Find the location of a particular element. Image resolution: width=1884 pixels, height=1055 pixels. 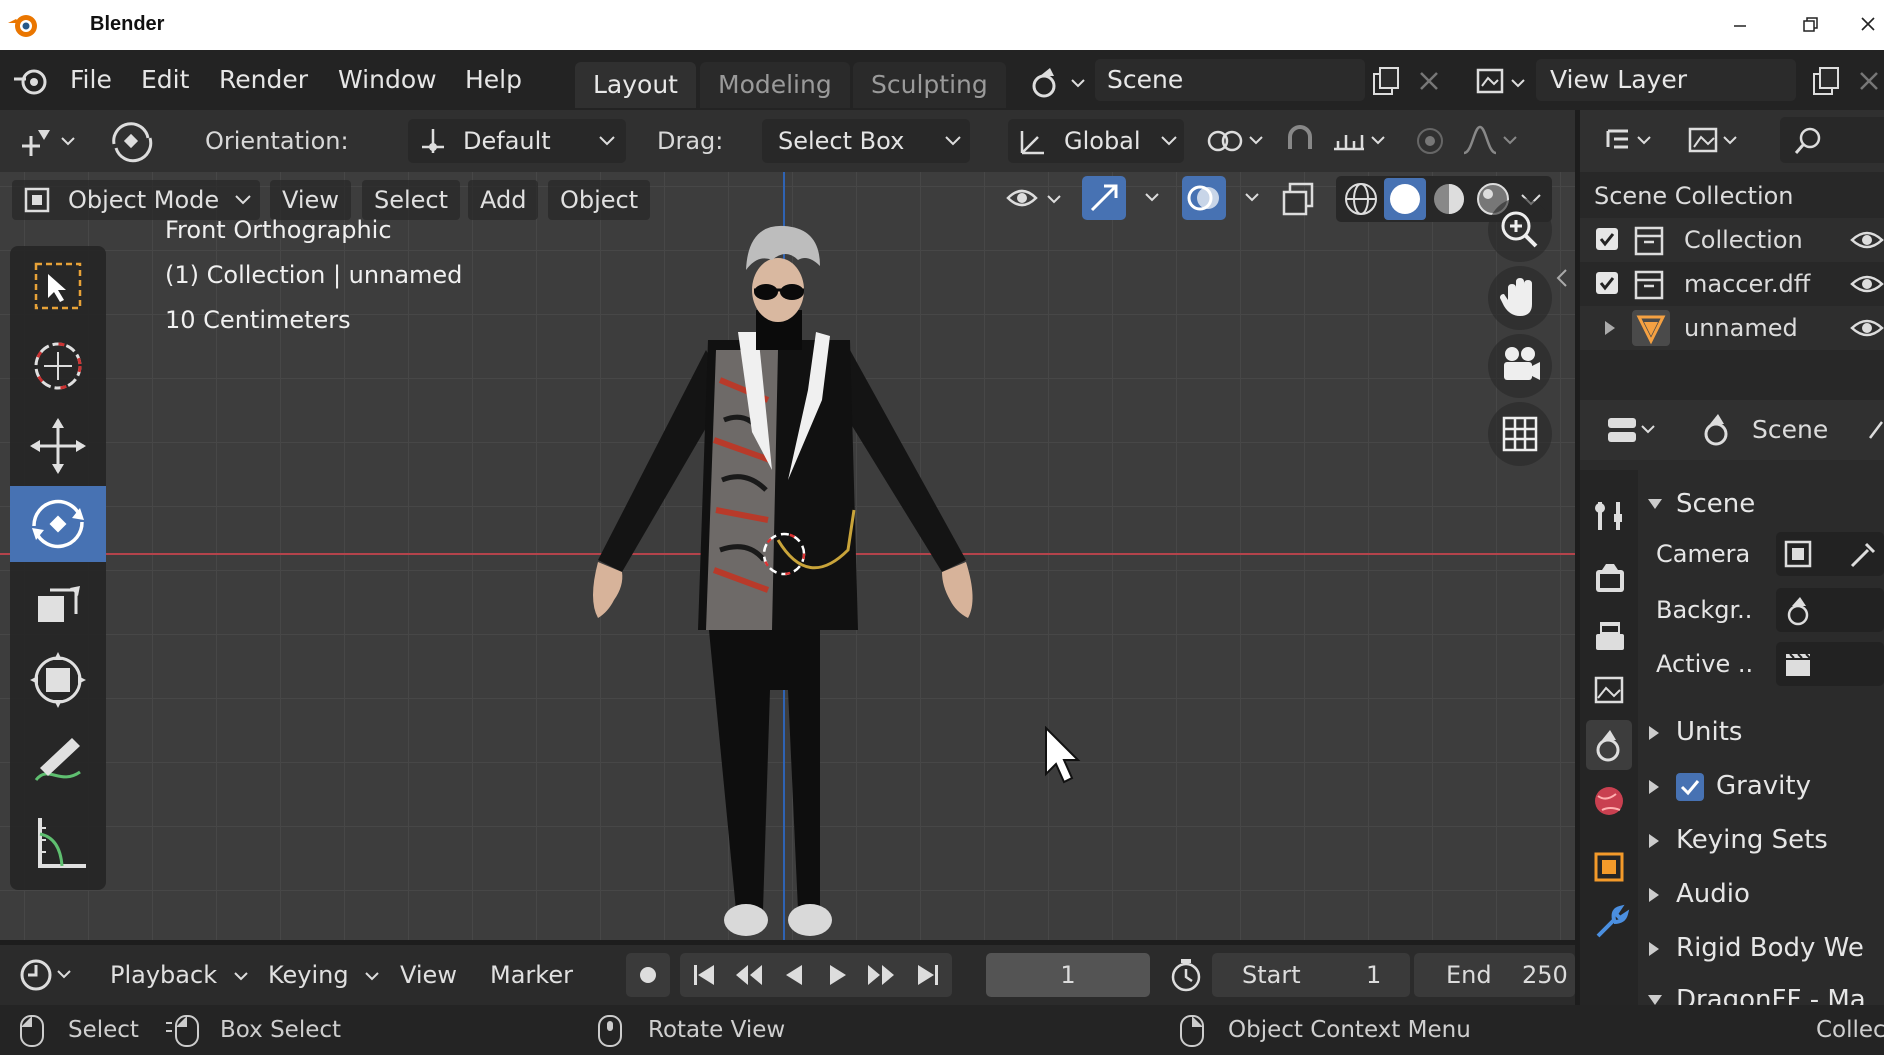

new-scene-icon is located at coordinates (1386, 82).